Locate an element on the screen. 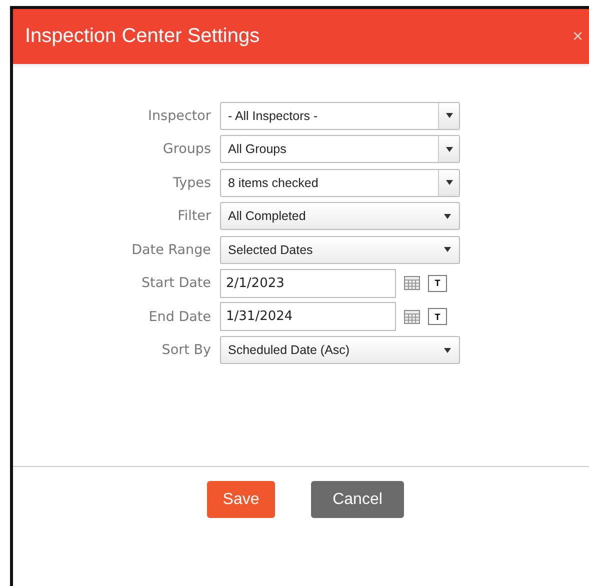 The image size is (589, 586). date-input-field: 1/31/2024 is located at coordinates (308, 317).